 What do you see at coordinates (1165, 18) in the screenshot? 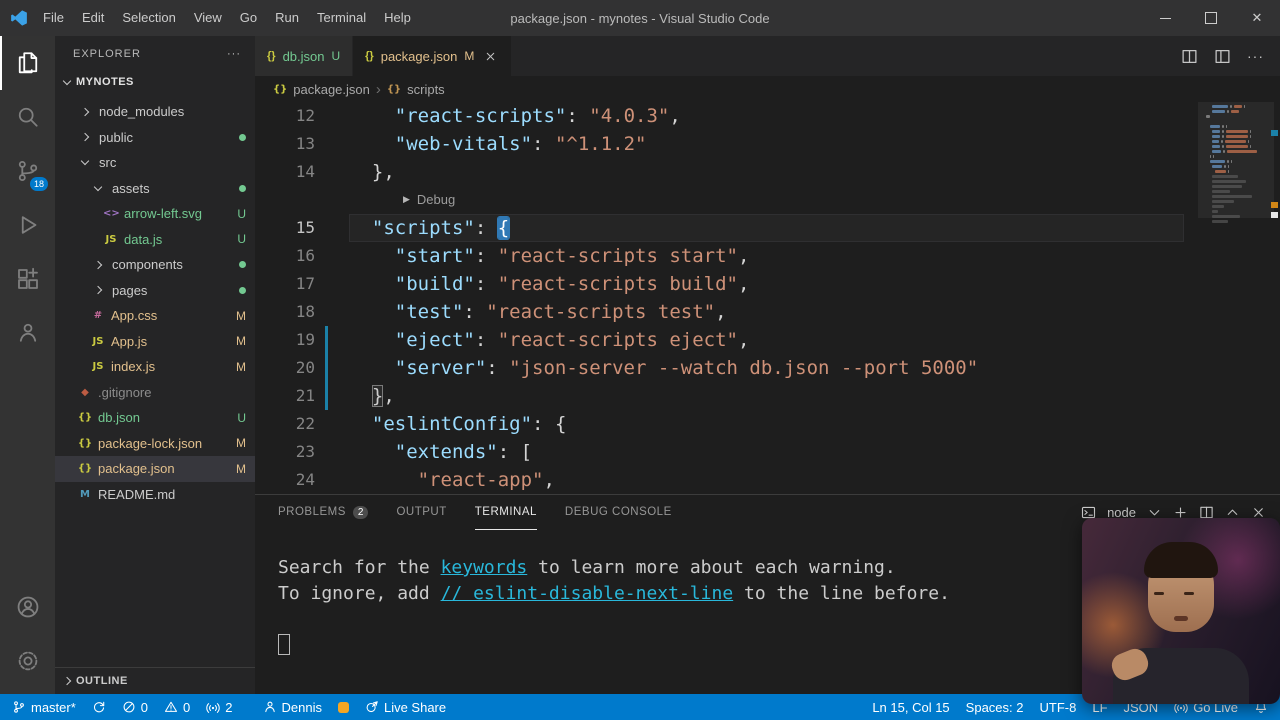
I see `minimize-button` at bounding box center [1165, 18].